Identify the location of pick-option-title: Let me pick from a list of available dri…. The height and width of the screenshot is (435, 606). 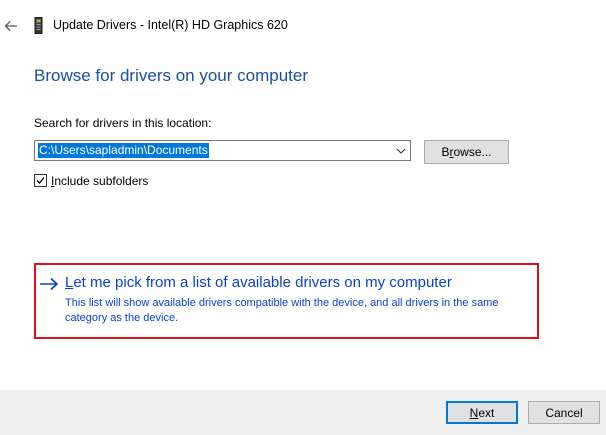
(258, 282).